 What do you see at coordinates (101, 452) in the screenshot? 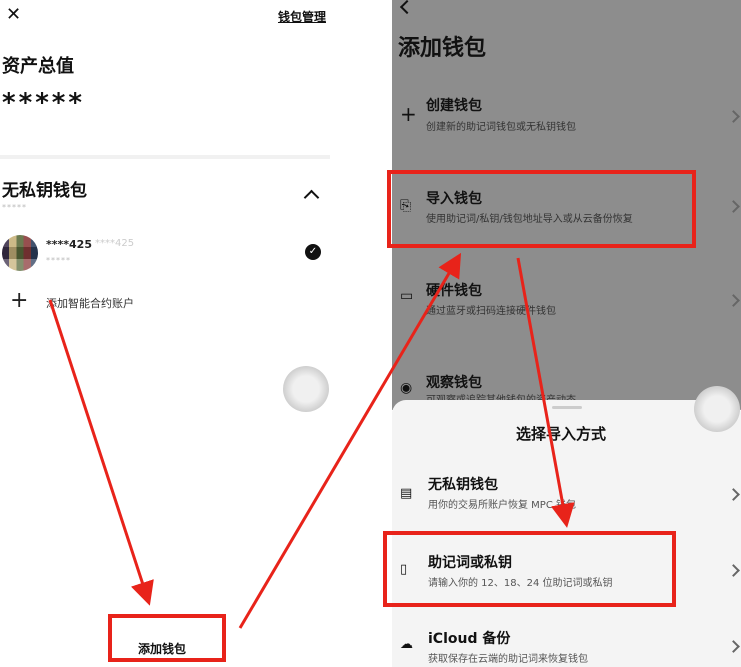
I see `arrow-to-add-wallet` at bounding box center [101, 452].